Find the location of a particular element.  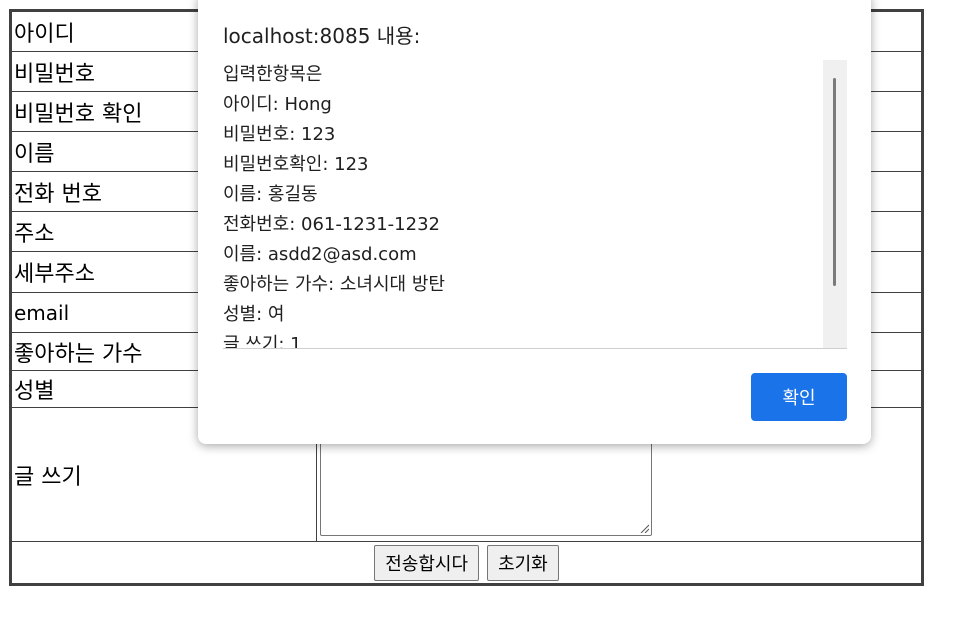

message-line: 글 쓰기: 1 is located at coordinates (262, 341).